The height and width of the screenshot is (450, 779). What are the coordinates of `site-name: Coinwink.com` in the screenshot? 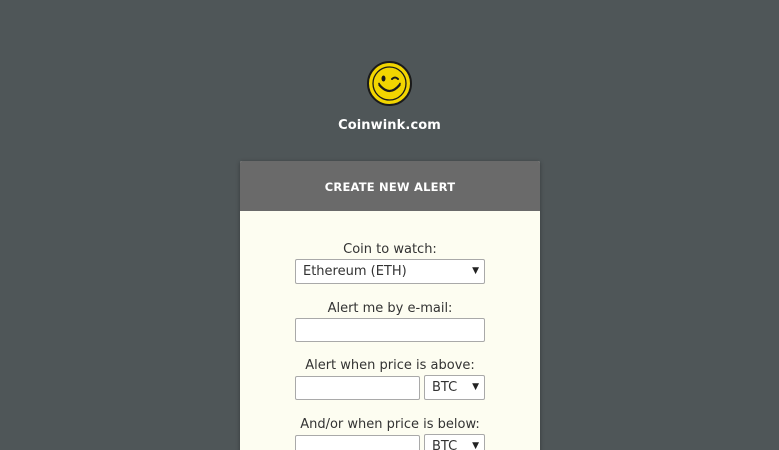 It's located at (389, 125).